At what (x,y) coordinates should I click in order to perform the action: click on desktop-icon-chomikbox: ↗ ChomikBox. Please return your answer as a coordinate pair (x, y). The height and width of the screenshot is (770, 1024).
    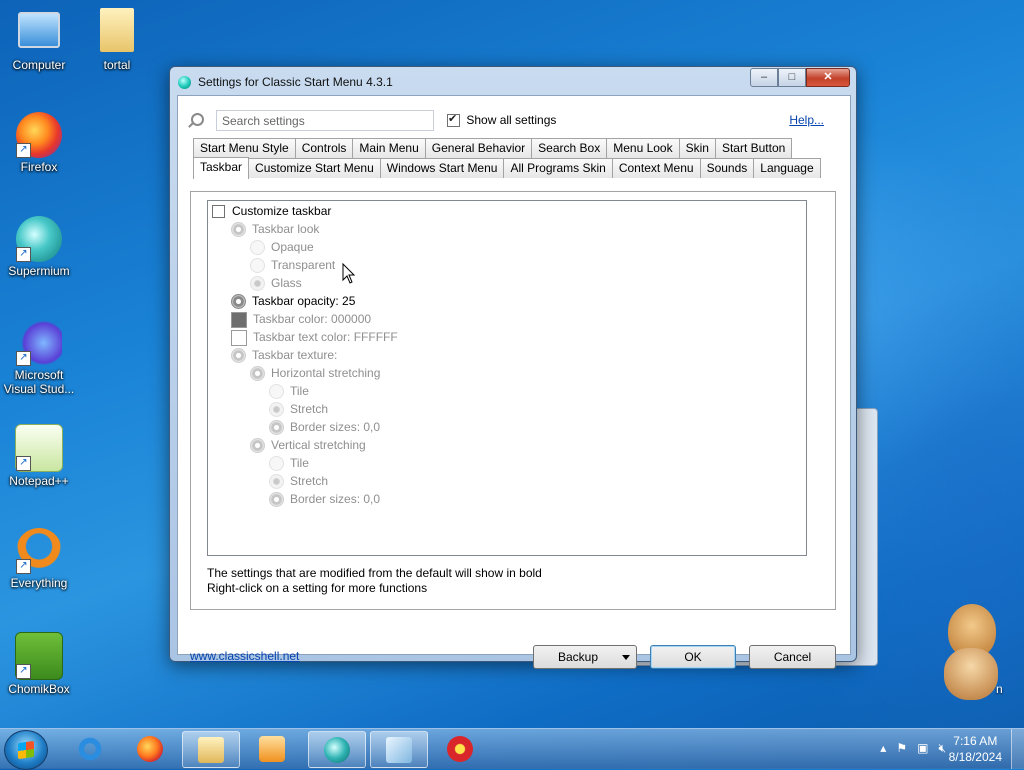
    Looking at the image, I should click on (39, 664).